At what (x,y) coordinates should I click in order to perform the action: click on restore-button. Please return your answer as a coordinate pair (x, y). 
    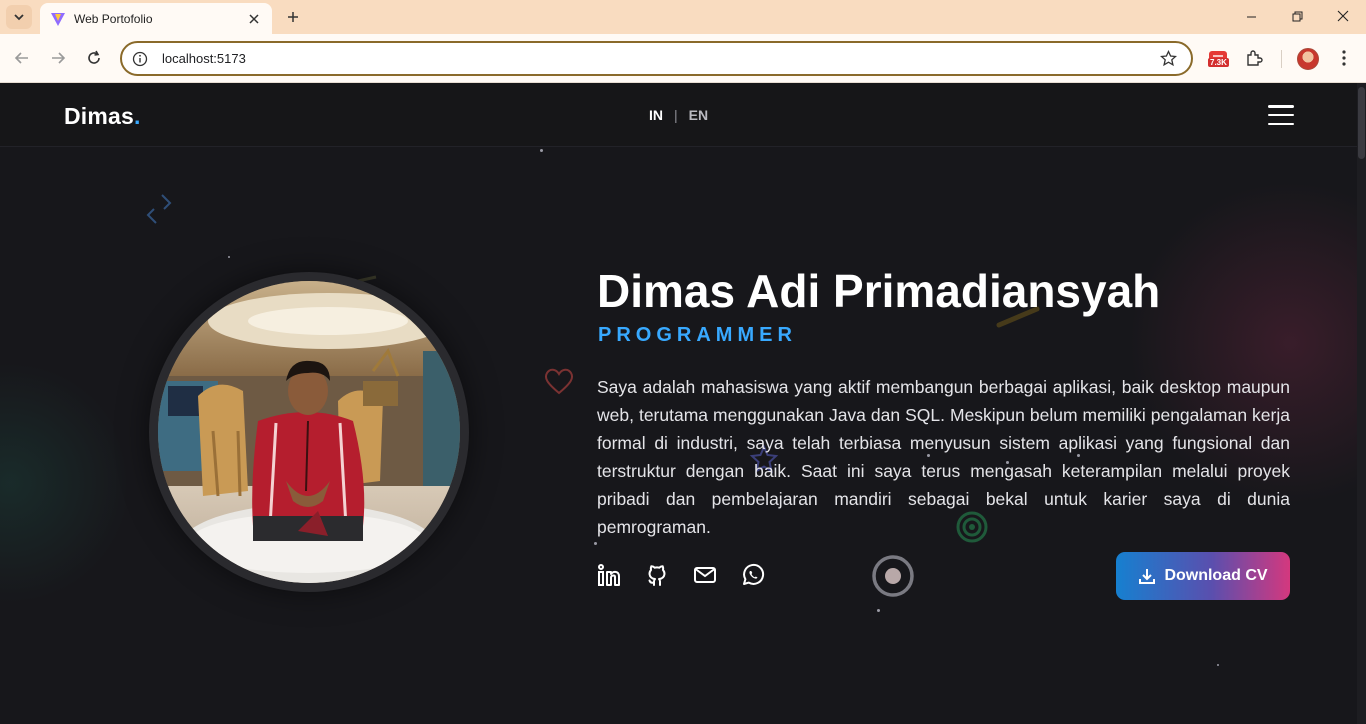
    Looking at the image, I should click on (1297, 16).